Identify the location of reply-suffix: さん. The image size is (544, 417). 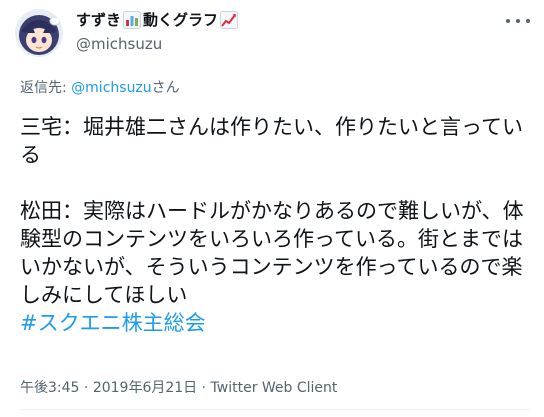
(165, 88).